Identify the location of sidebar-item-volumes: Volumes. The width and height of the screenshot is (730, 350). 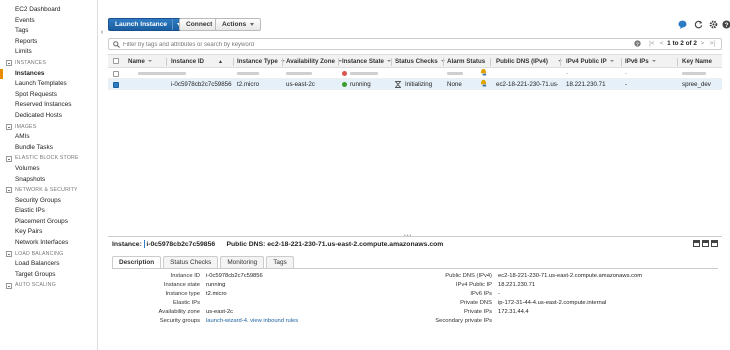
(48, 169).